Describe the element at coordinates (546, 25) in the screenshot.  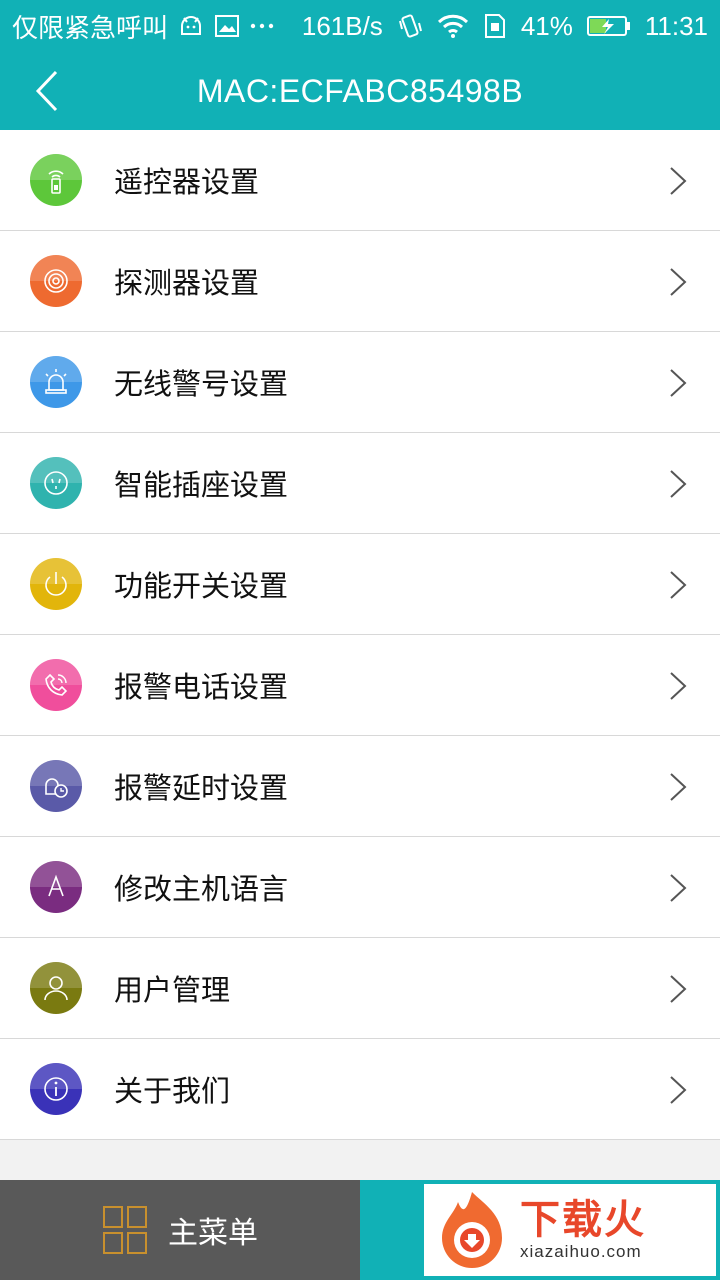
I see `battery-percent: 41%` at that location.